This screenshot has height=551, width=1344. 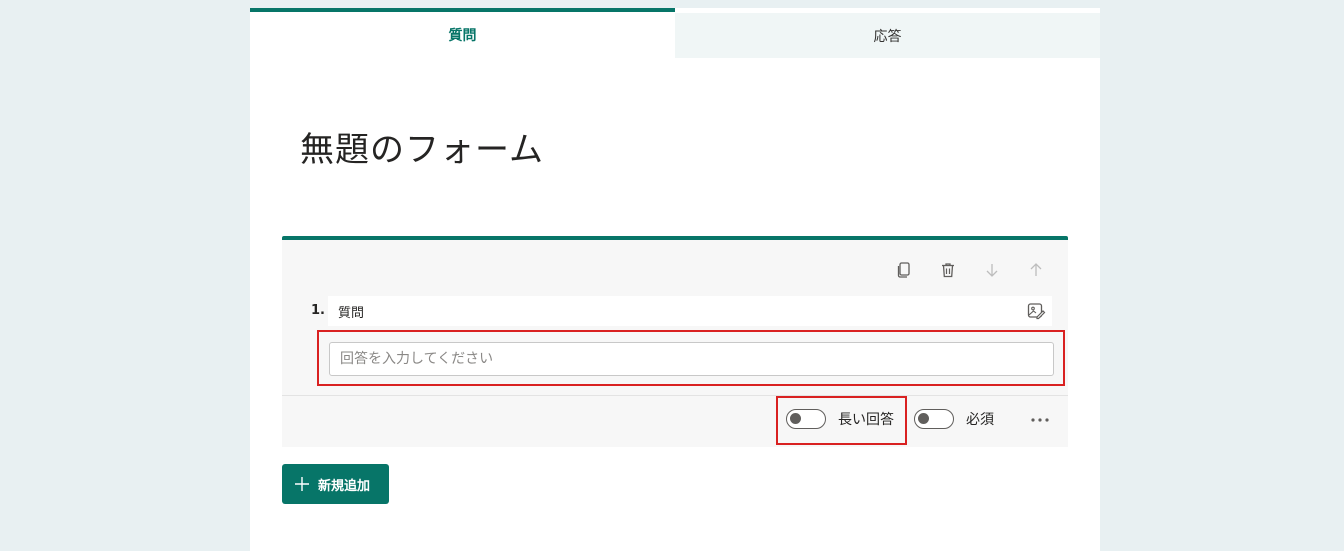 What do you see at coordinates (1036, 311) in the screenshot?
I see `insert-media-icon` at bounding box center [1036, 311].